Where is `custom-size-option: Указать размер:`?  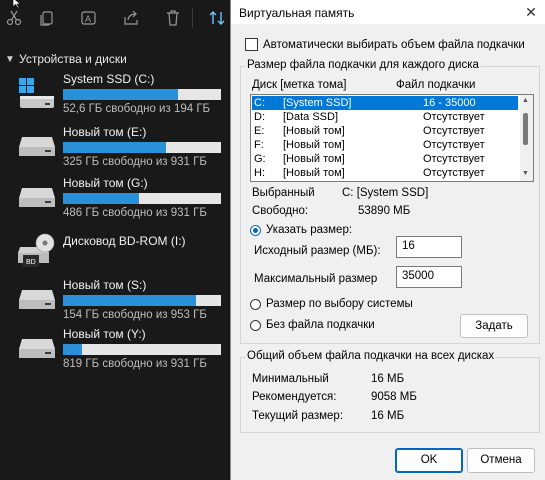 custom-size-option: Указать размер: is located at coordinates (301, 230).